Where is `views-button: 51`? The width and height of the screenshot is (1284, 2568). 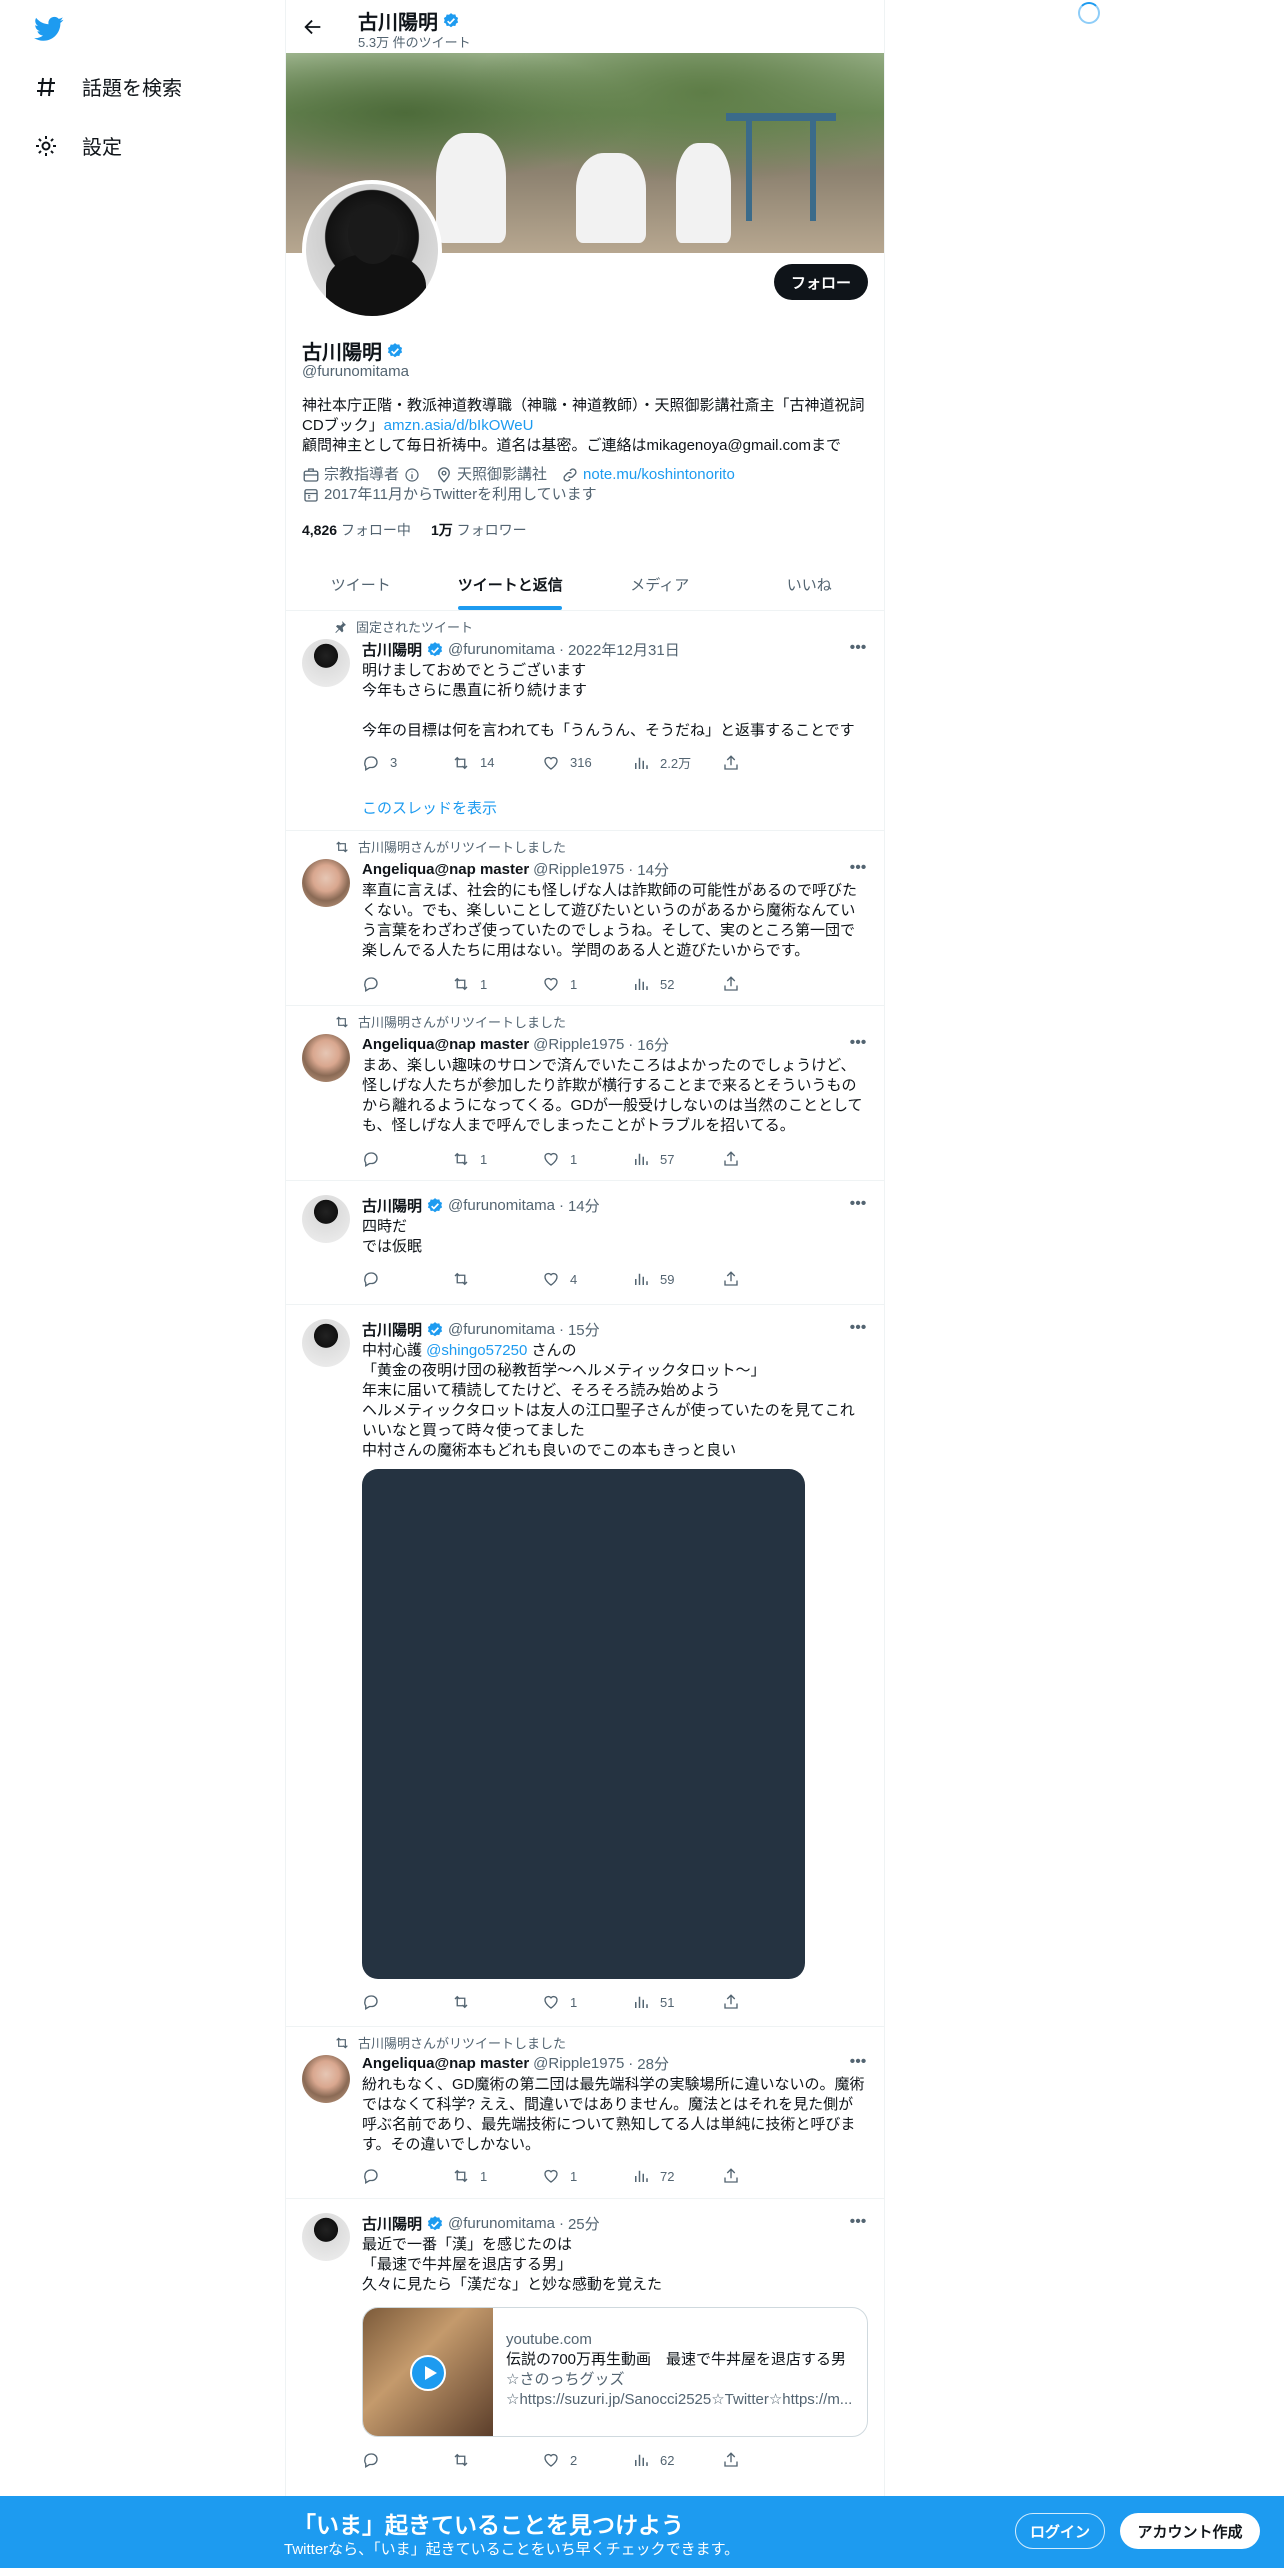
views-button: 51 is located at coordinates (662, 2002).